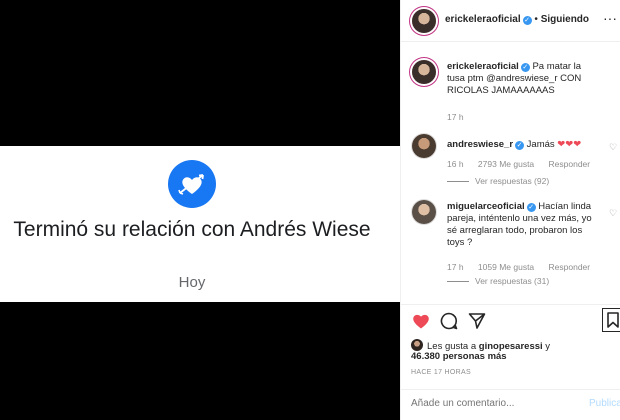  I want to click on more-options-icon: ···, so click(610, 18).